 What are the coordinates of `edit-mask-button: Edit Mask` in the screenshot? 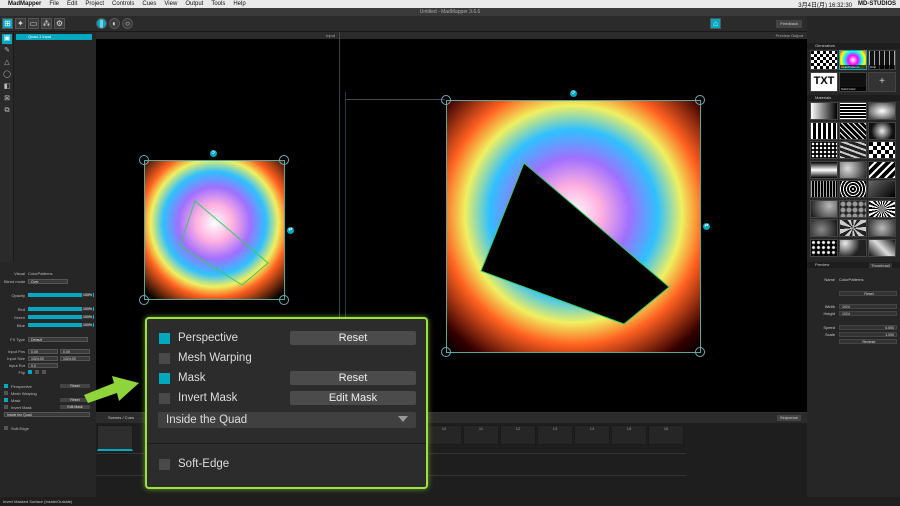 It's located at (75, 407).